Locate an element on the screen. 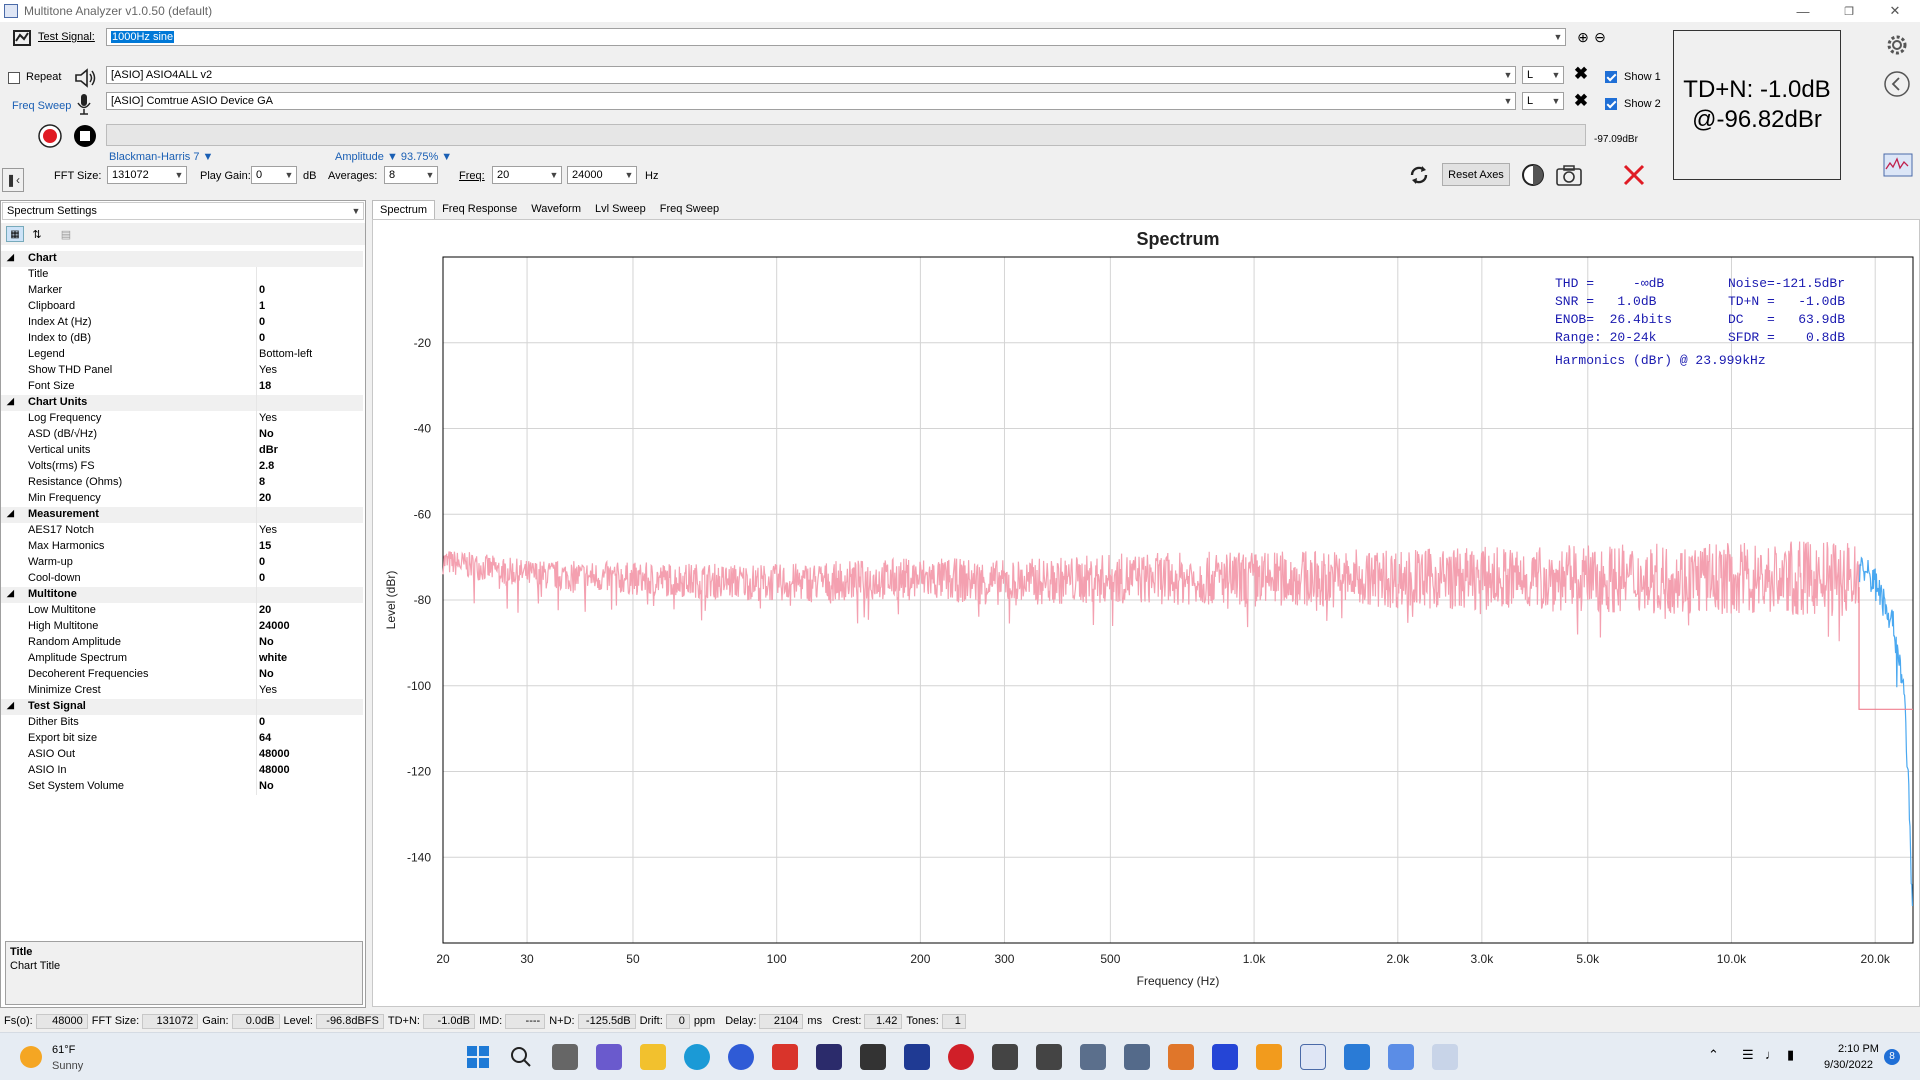 The height and width of the screenshot is (1080, 1920). tab-freq-response: Freq Response is located at coordinates (479, 210).